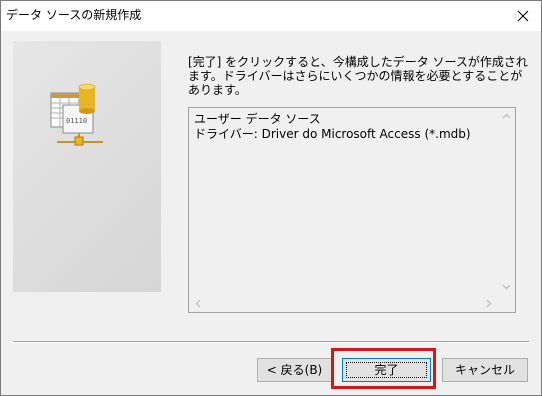 The image size is (542, 396). What do you see at coordinates (294, 370) in the screenshot?
I see `back-button: < 戻る(B)` at bounding box center [294, 370].